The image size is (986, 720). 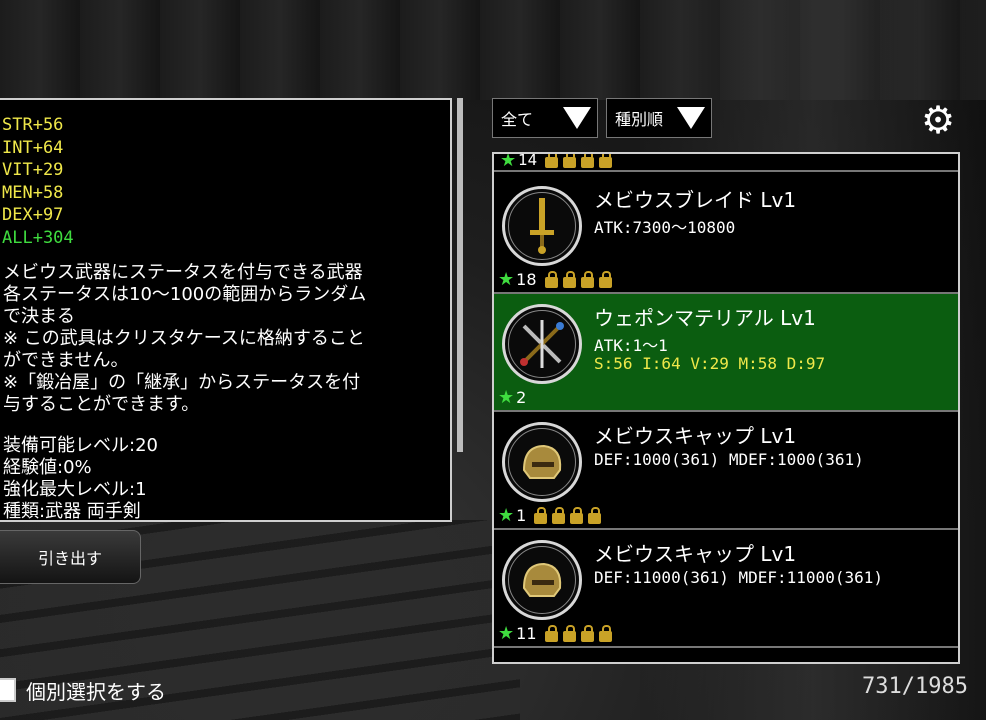 What do you see at coordinates (8, 690) in the screenshot?
I see `individual-select-checkbox` at bounding box center [8, 690].